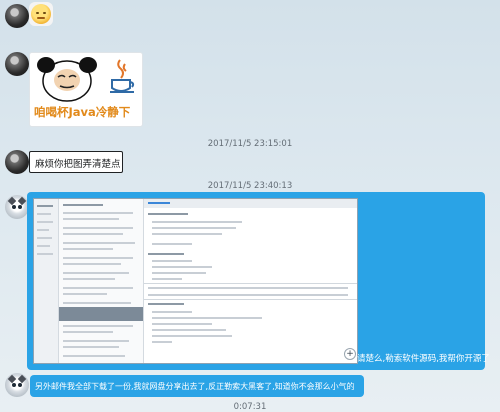  Describe the element at coordinates (250, 144) in the screenshot. I see `timestamp: 2017/11/5 23:15:01` at that location.